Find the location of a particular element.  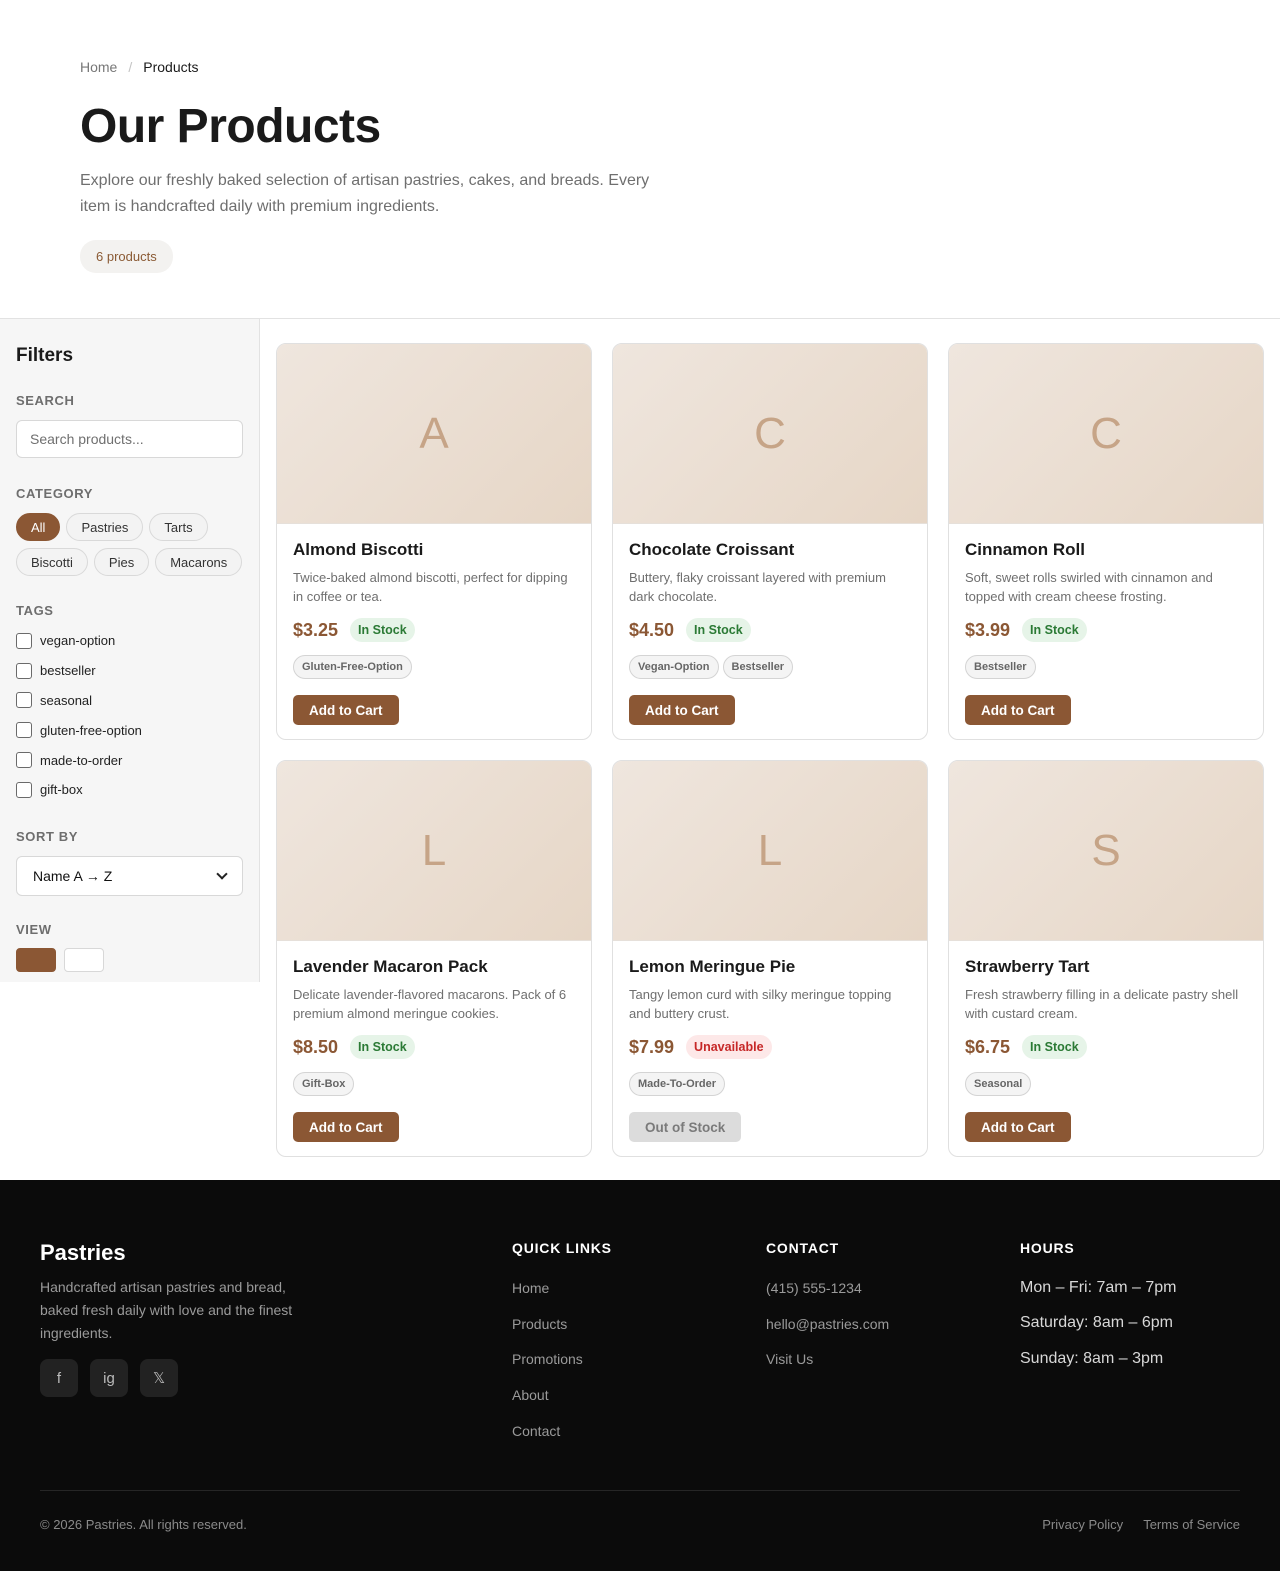

product-price: $3.99 is located at coordinates (988, 629).